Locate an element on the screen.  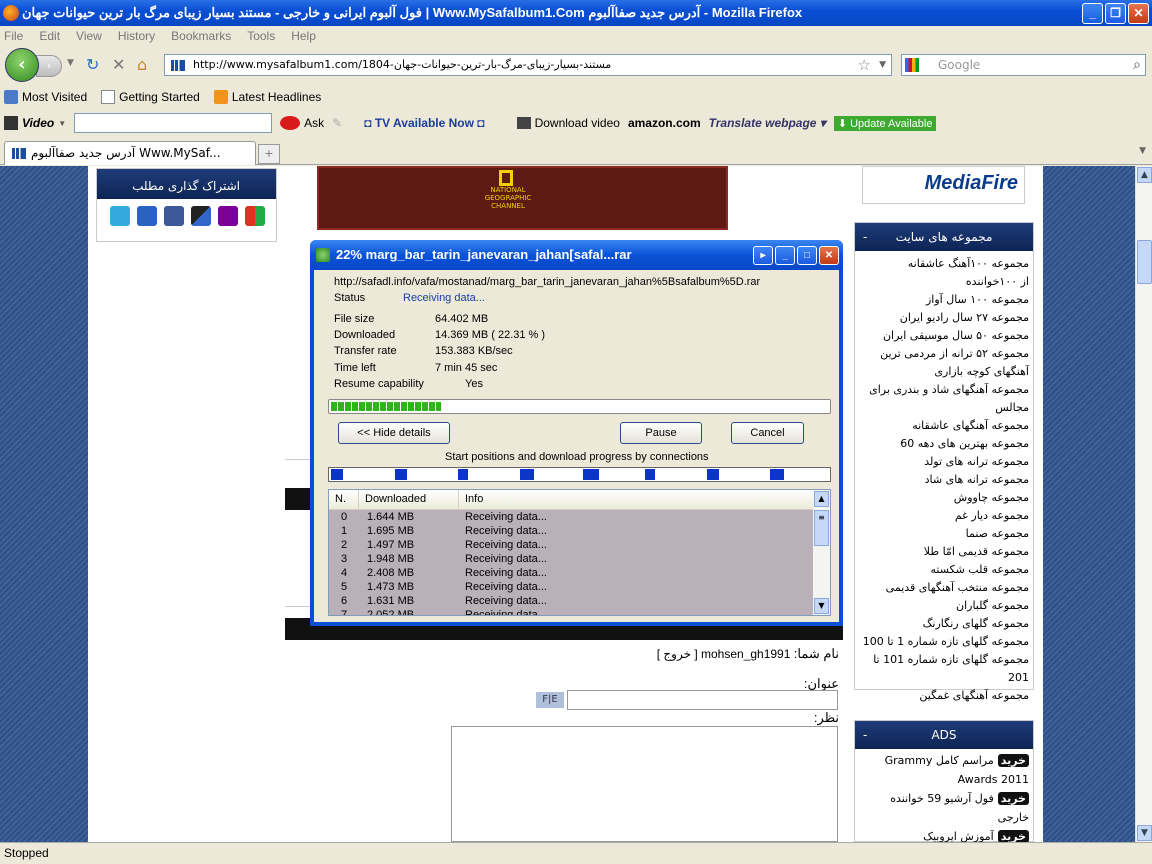
comment-textarea is located at coordinates (644, 784).